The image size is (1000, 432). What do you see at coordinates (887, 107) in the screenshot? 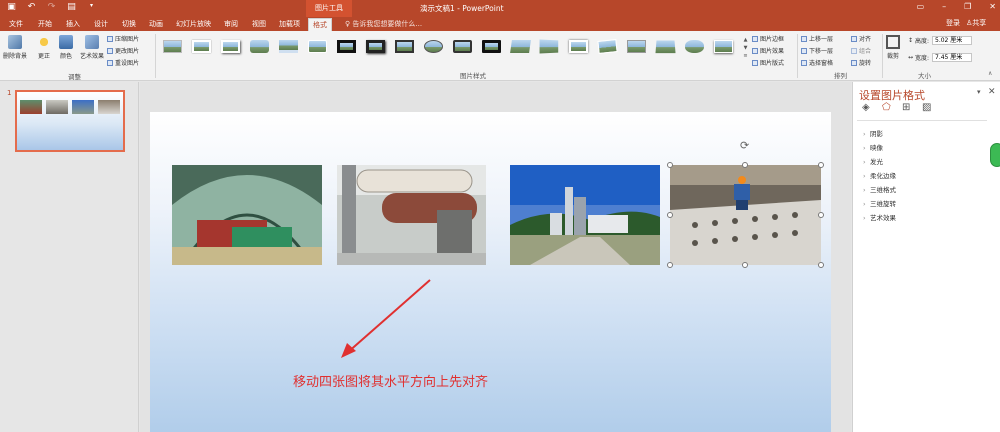
I see `effects-icon: ⬠` at bounding box center [887, 107].